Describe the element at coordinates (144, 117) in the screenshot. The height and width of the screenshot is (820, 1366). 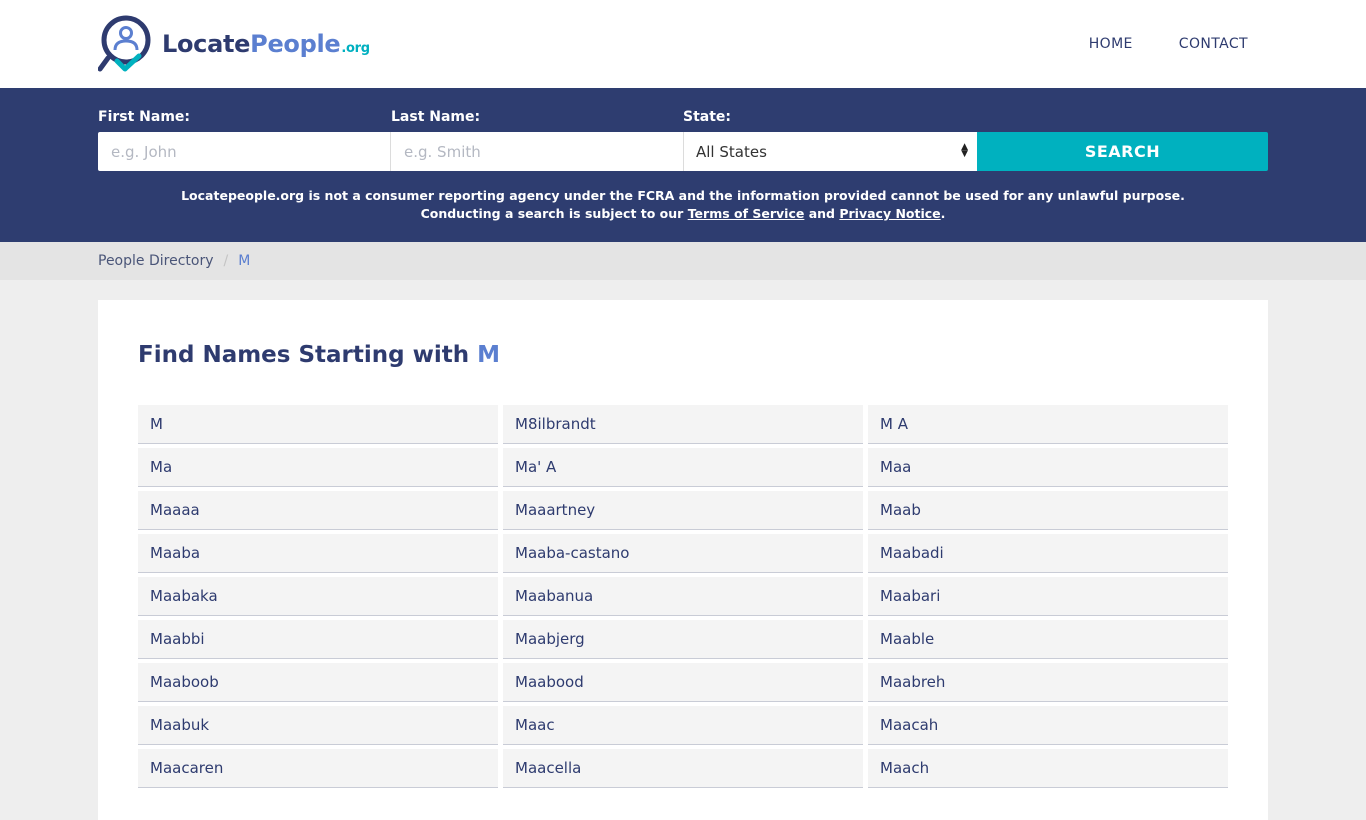
I see `first-name-label: First Name:` at that location.